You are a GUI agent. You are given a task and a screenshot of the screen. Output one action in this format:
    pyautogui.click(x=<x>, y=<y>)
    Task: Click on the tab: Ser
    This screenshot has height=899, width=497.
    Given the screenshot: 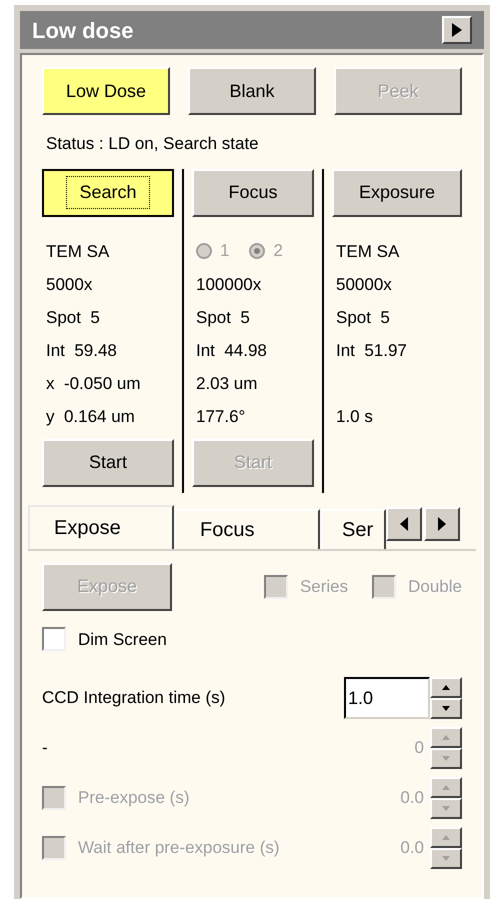 What is the action you would take?
    pyautogui.click(x=353, y=528)
    